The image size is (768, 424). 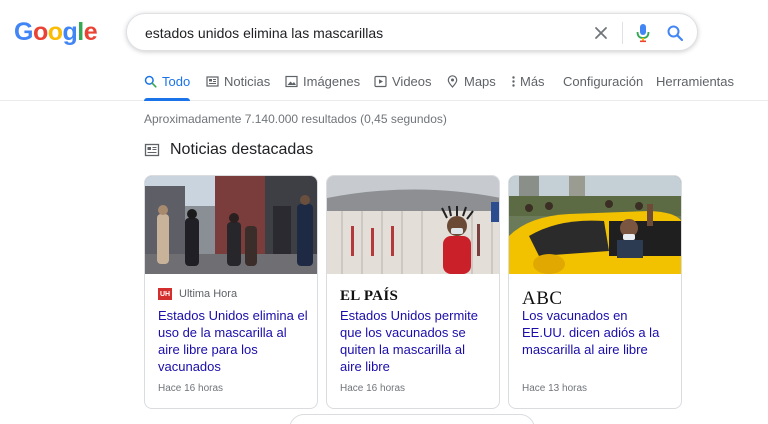 I want to click on news-source: EL PAÍS, so click(x=369, y=296).